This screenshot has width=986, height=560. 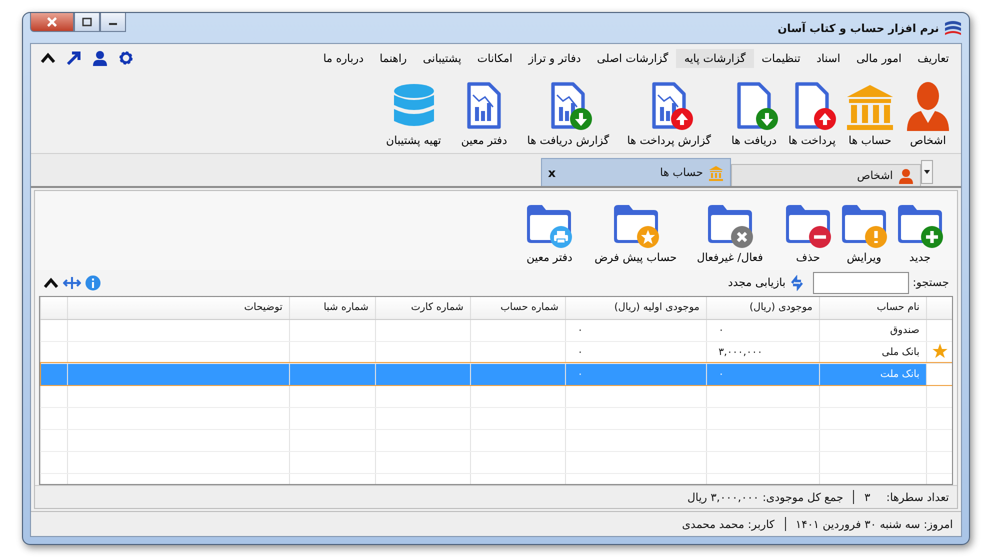 What do you see at coordinates (828, 58) in the screenshot?
I see `menu-item: اسناد` at bounding box center [828, 58].